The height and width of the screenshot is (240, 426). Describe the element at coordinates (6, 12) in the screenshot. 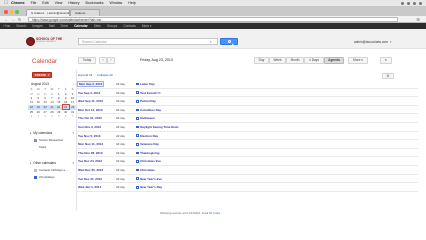

I see `close-window-icon` at that location.